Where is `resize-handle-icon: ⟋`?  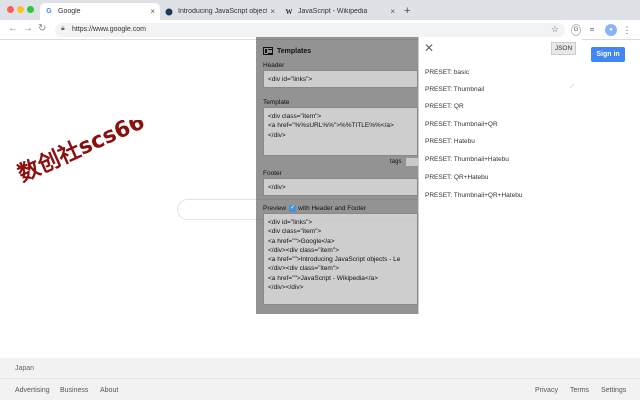 resize-handle-icon: ⟋ is located at coordinates (572, 87).